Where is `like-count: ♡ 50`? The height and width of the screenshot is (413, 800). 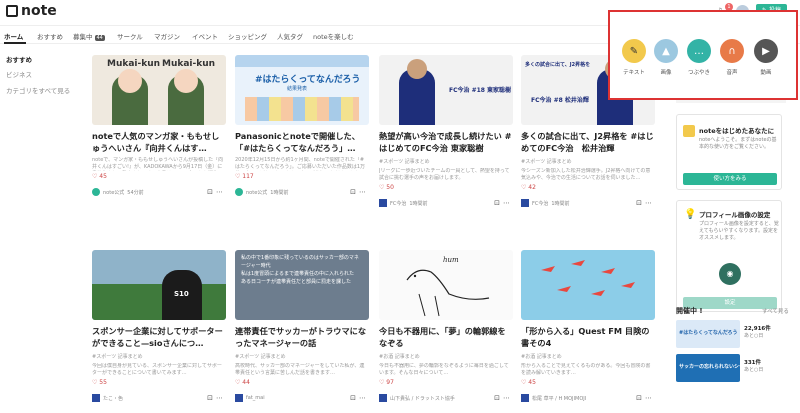 like-count: ♡ 50 is located at coordinates (446, 187).